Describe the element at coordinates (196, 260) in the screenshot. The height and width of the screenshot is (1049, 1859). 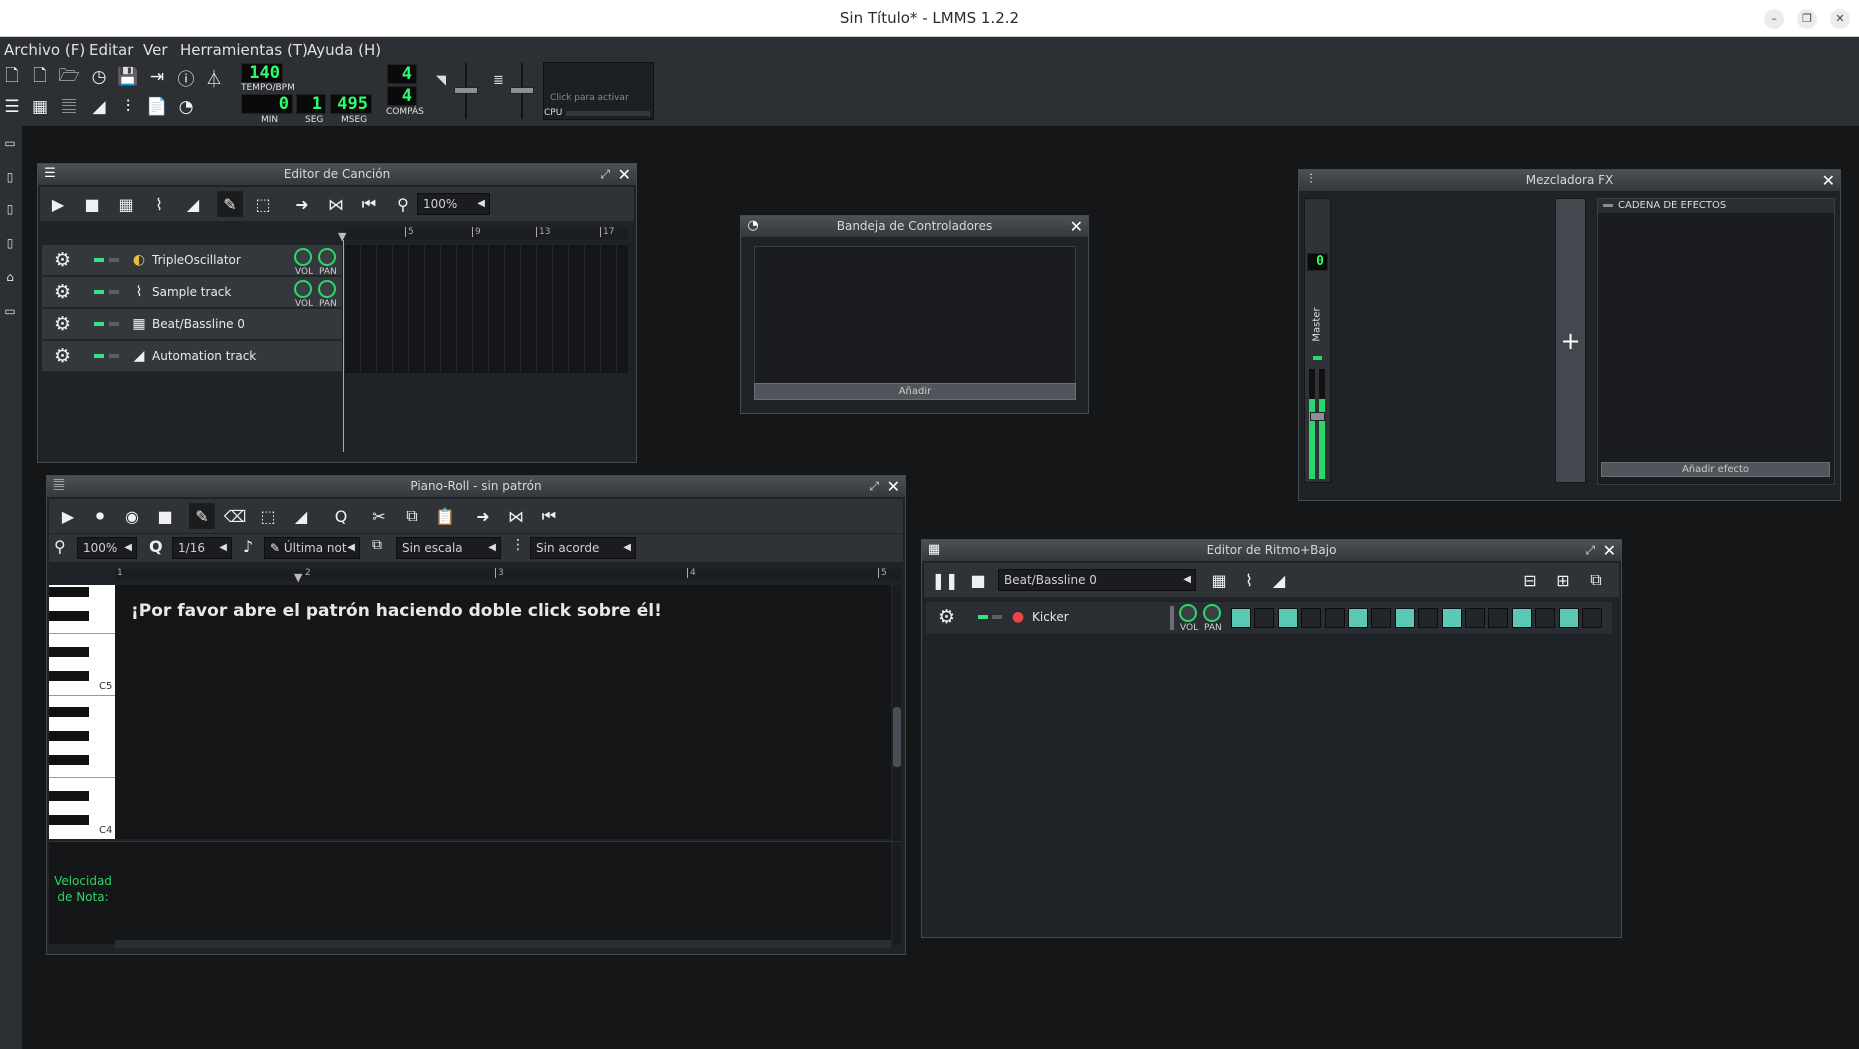
I see `track-name: TripleOscillator` at that location.